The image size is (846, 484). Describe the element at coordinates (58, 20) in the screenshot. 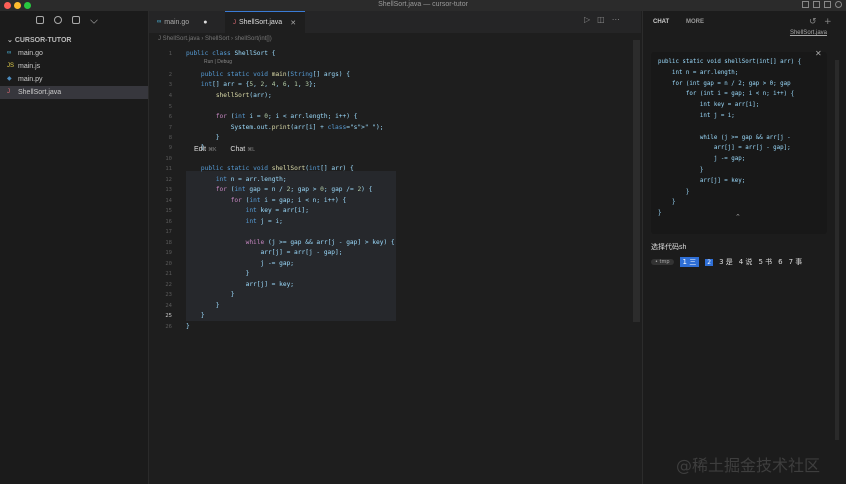

I see `search-icon` at that location.